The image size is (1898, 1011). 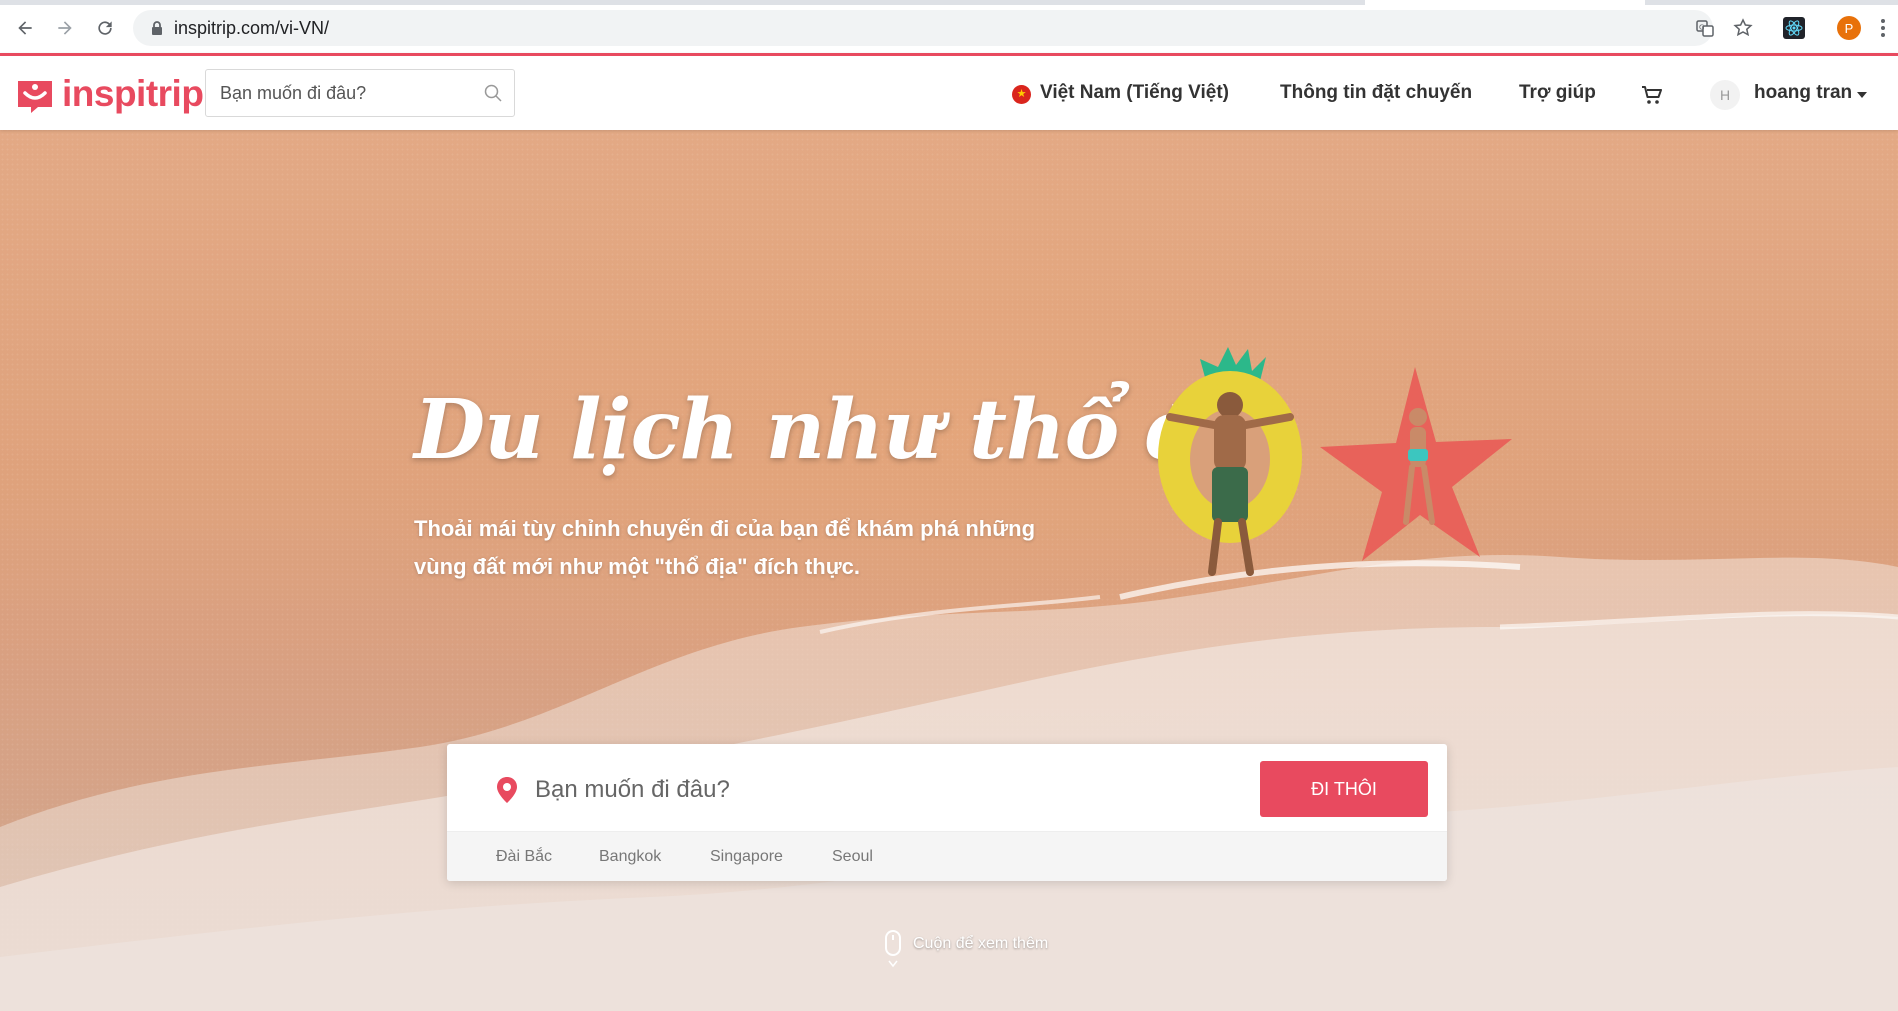 I want to click on suggestion-taipei: Đài Bắc, so click(x=524, y=857).